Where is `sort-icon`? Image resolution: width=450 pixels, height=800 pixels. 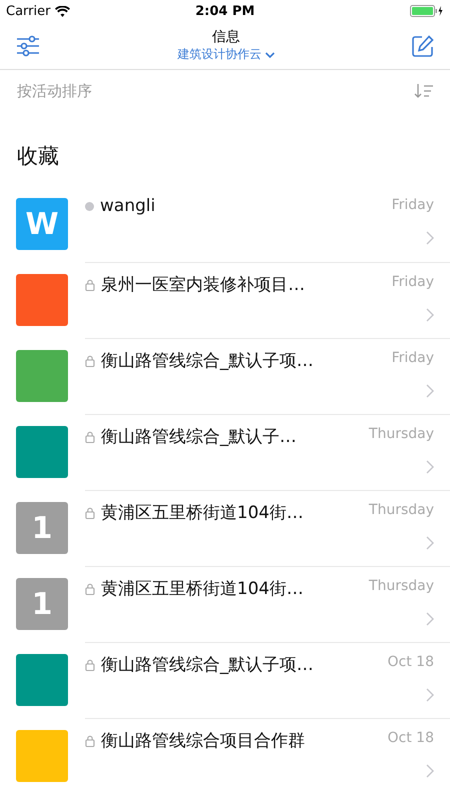 sort-icon is located at coordinates (424, 91).